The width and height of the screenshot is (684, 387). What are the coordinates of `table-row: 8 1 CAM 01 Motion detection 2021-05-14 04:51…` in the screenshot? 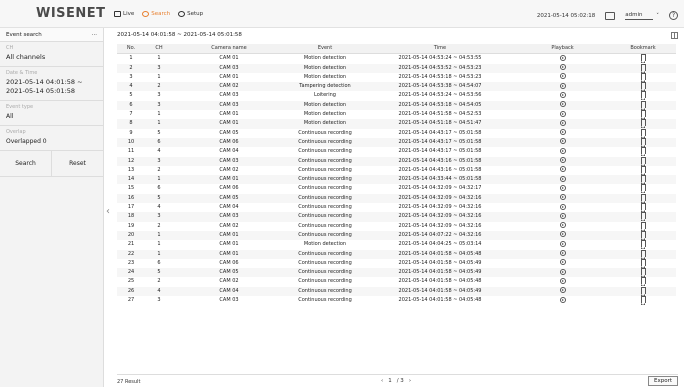 It's located at (396, 124).